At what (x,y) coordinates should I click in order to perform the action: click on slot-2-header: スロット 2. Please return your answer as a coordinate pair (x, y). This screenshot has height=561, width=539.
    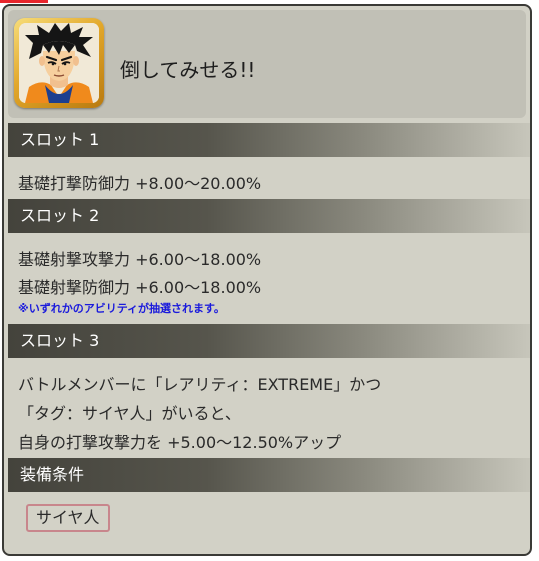
    Looking at the image, I should click on (269, 216).